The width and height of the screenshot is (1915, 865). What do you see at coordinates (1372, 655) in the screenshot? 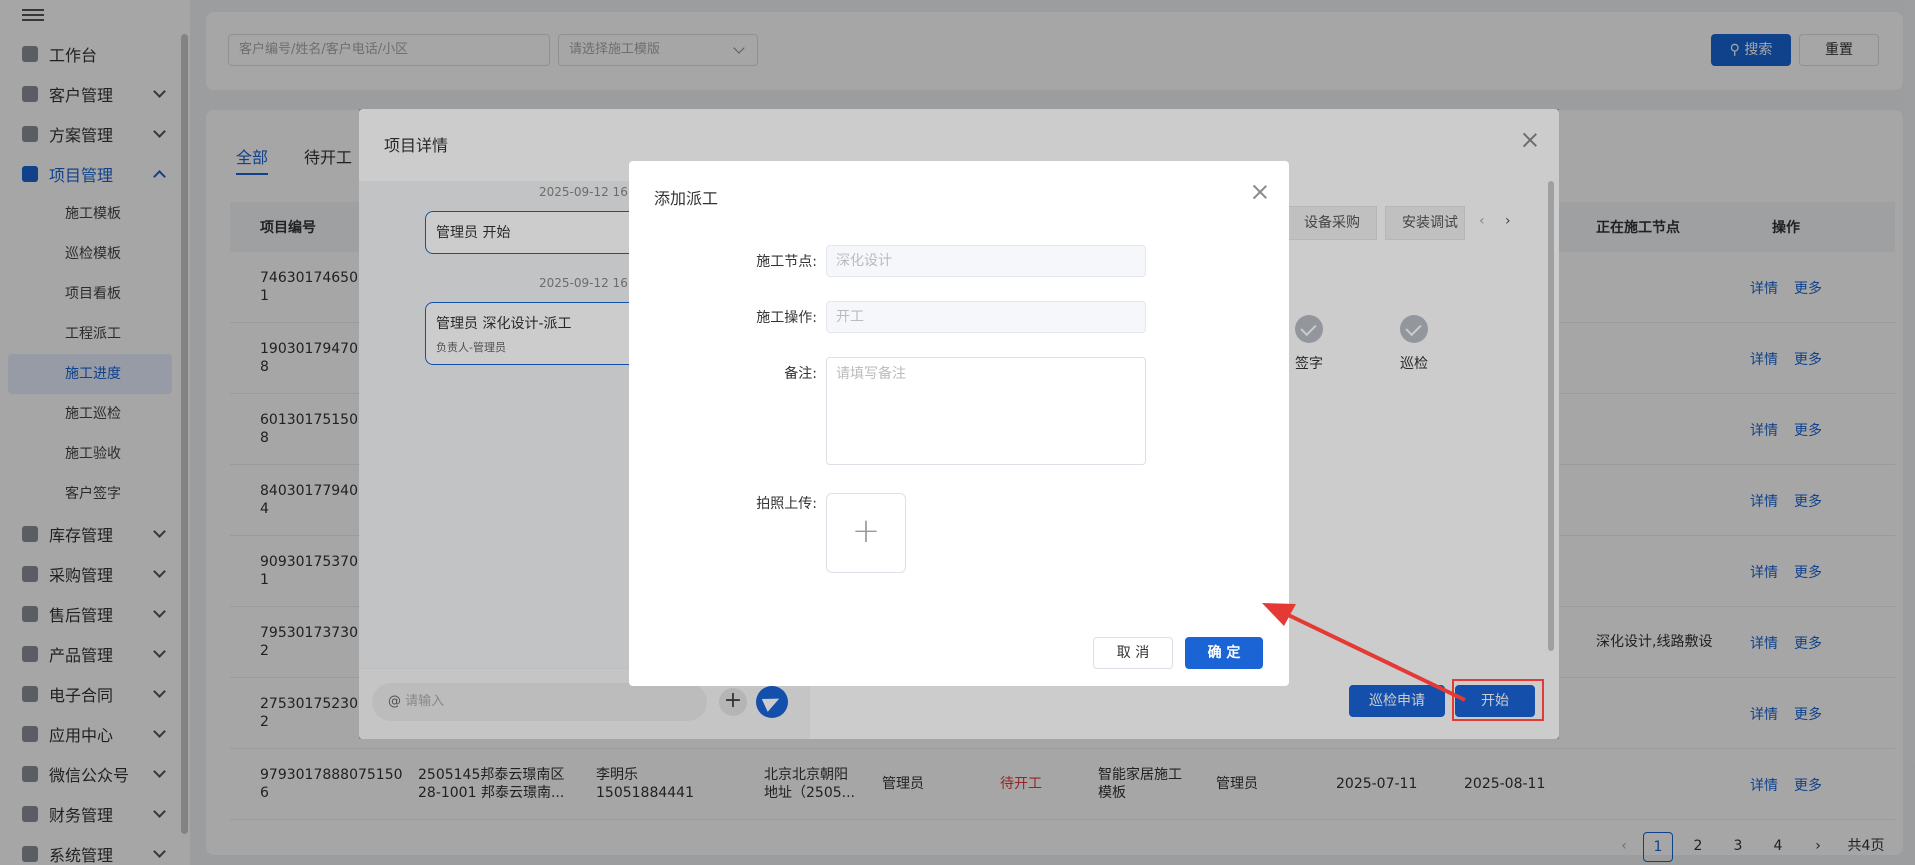
I see `arrow-shaft` at bounding box center [1372, 655].